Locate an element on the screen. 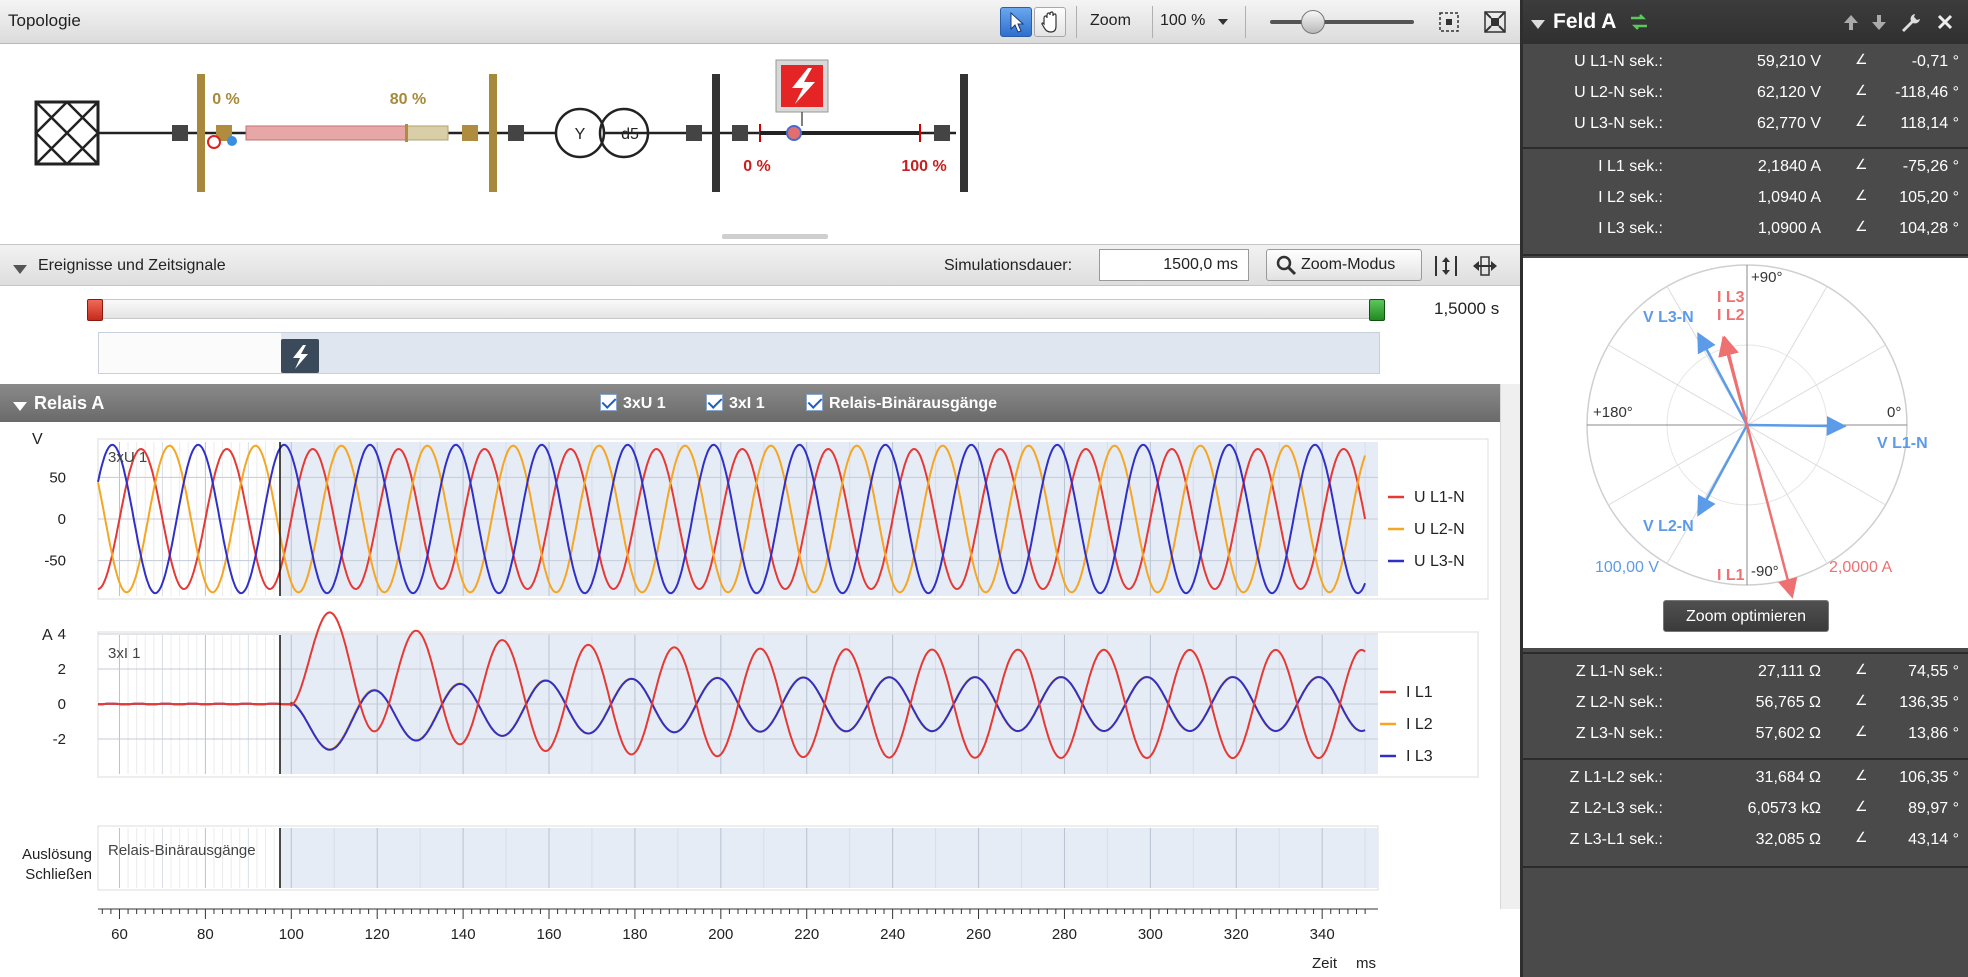  loop-impedance-row: Z L2-L3 sek.: 6,0573 kΩ ∠ 89,97 ° is located at coordinates (1745, 809).